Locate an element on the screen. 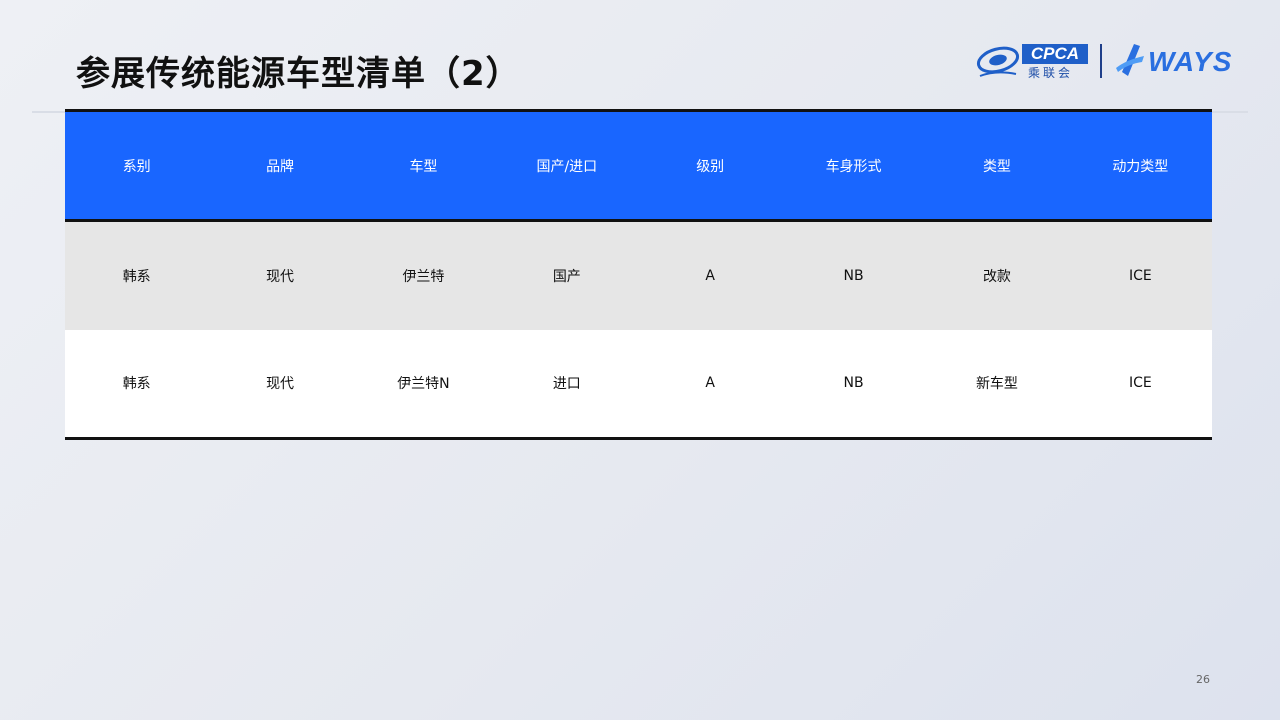 This screenshot has height=720, width=1280. cpca-logo-subtitle: 乘联会 is located at coordinates (1051, 73).